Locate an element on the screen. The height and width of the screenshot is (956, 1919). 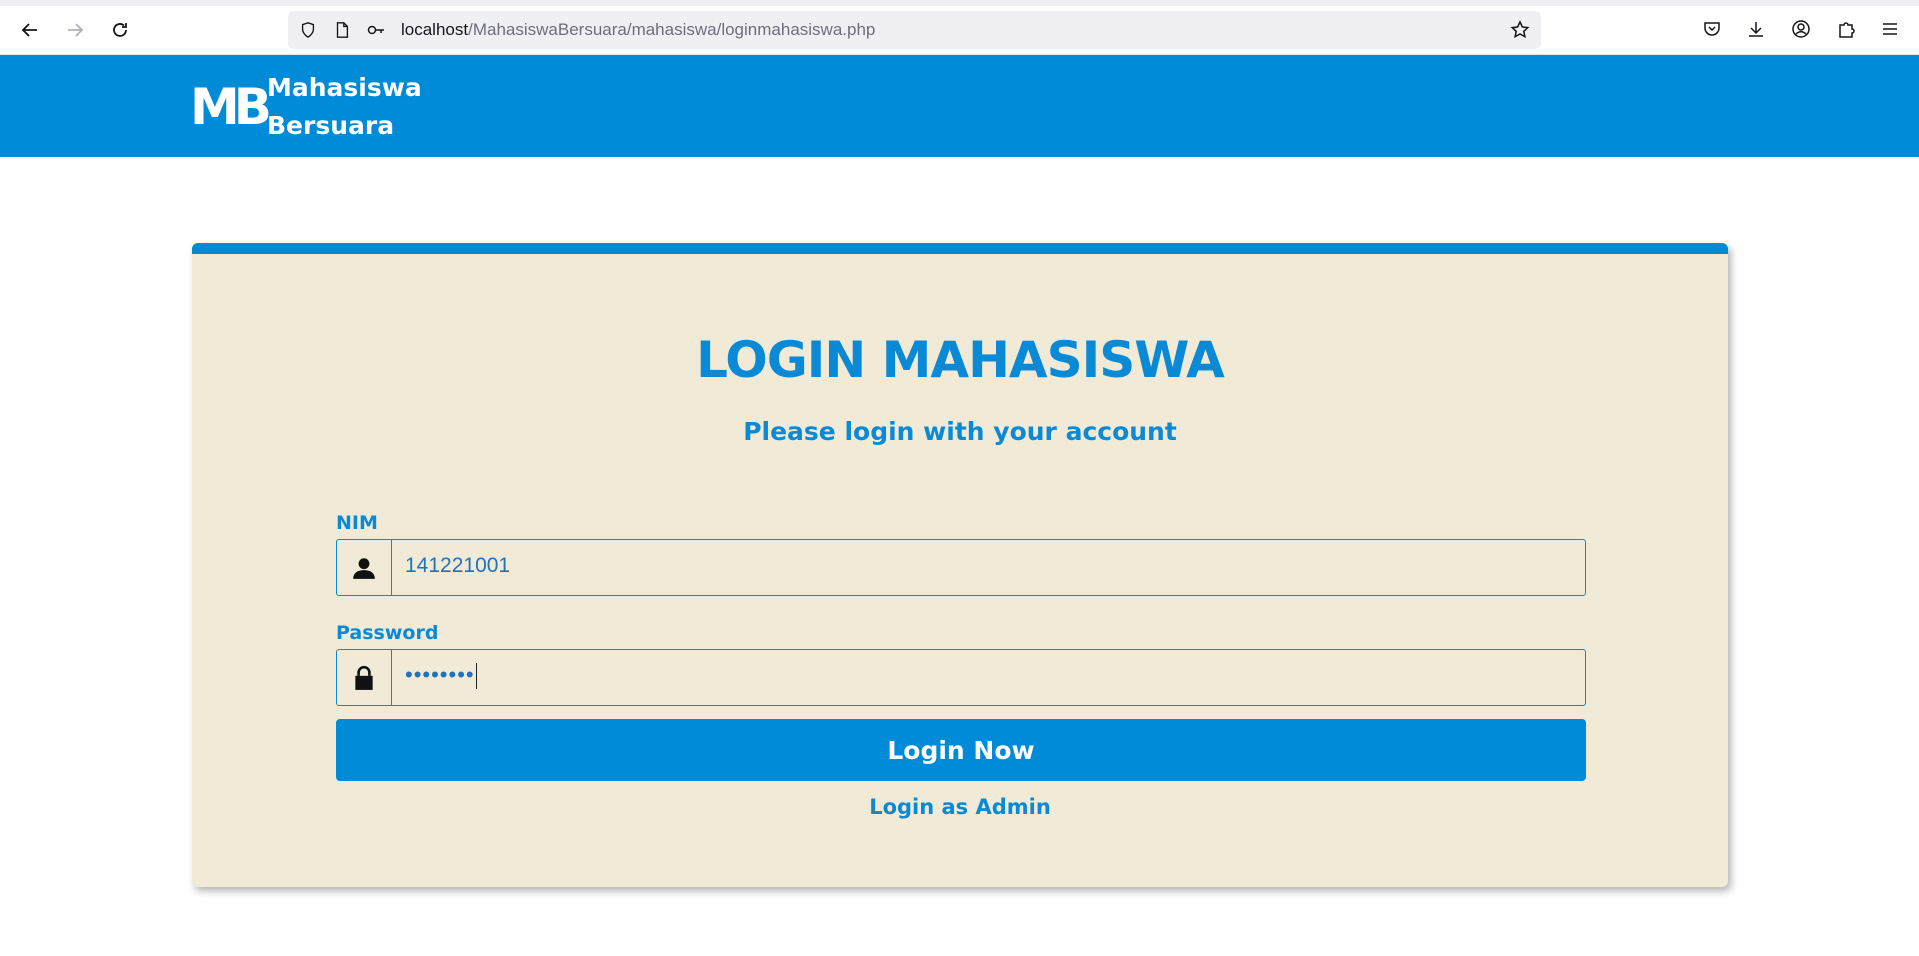
password-input: •••••••• is located at coordinates (441, 676).